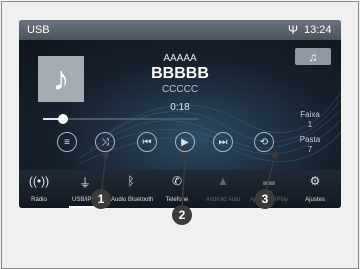 This screenshot has height=269, width=360. I want to click on callout-1: 1, so click(101, 199).